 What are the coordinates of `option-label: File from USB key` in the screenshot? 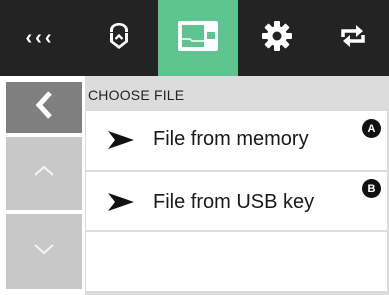 It's located at (234, 202).